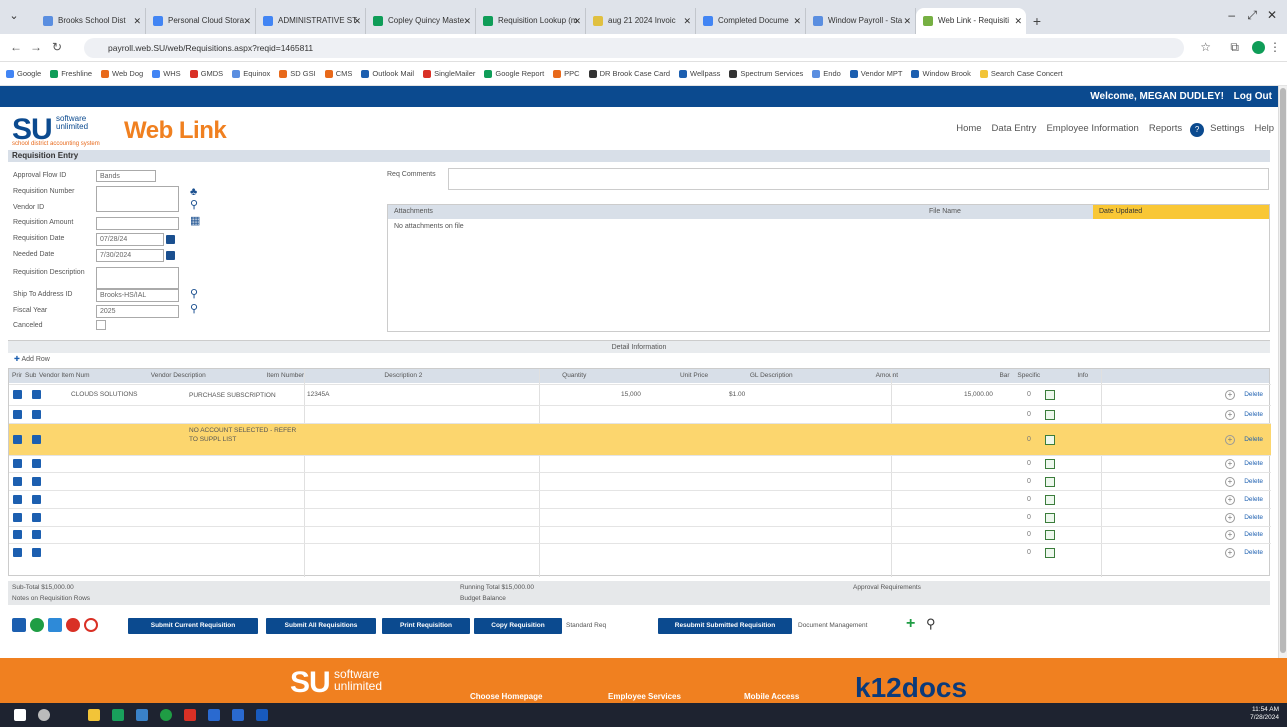  What do you see at coordinates (14, 16) in the screenshot?
I see `tab-search-icon: ⌄` at bounding box center [14, 16].